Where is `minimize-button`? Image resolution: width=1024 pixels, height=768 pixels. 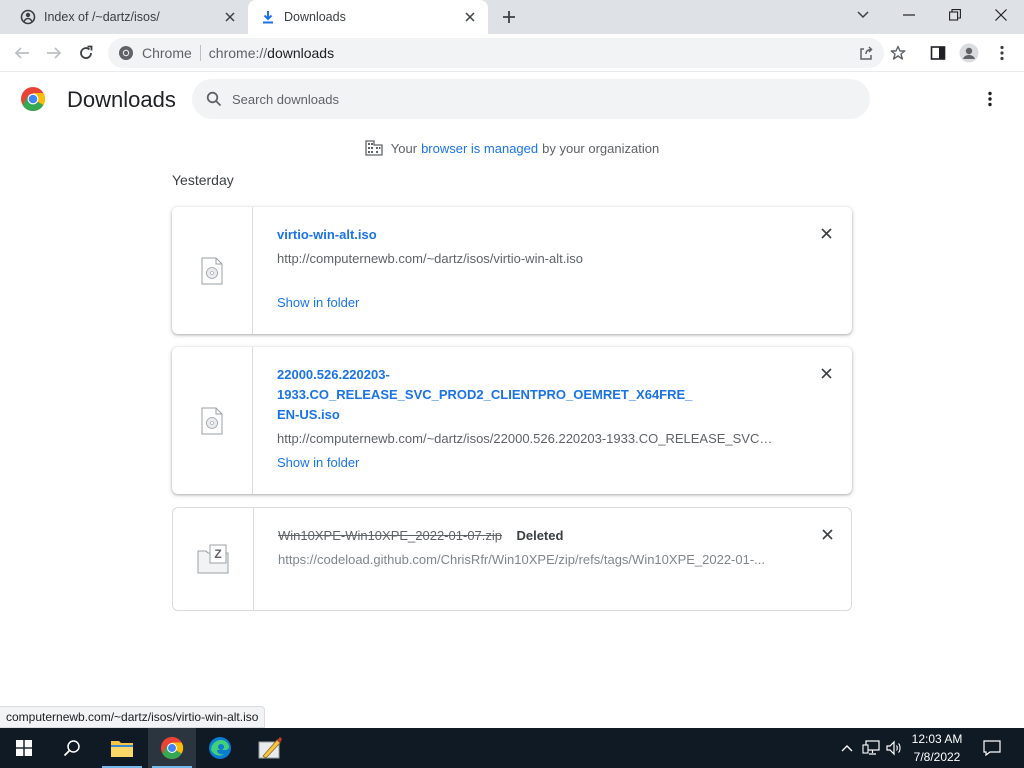 minimize-button is located at coordinates (909, 15).